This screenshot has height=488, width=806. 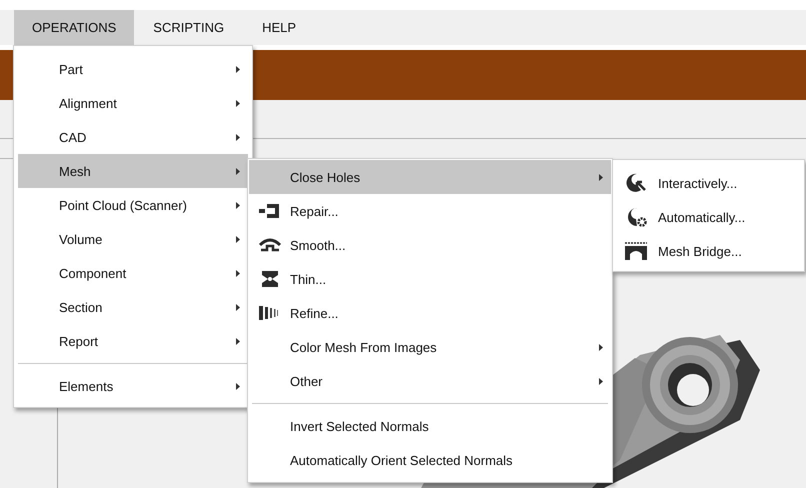 What do you see at coordinates (133, 307) in the screenshot?
I see `menu-item: Section` at bounding box center [133, 307].